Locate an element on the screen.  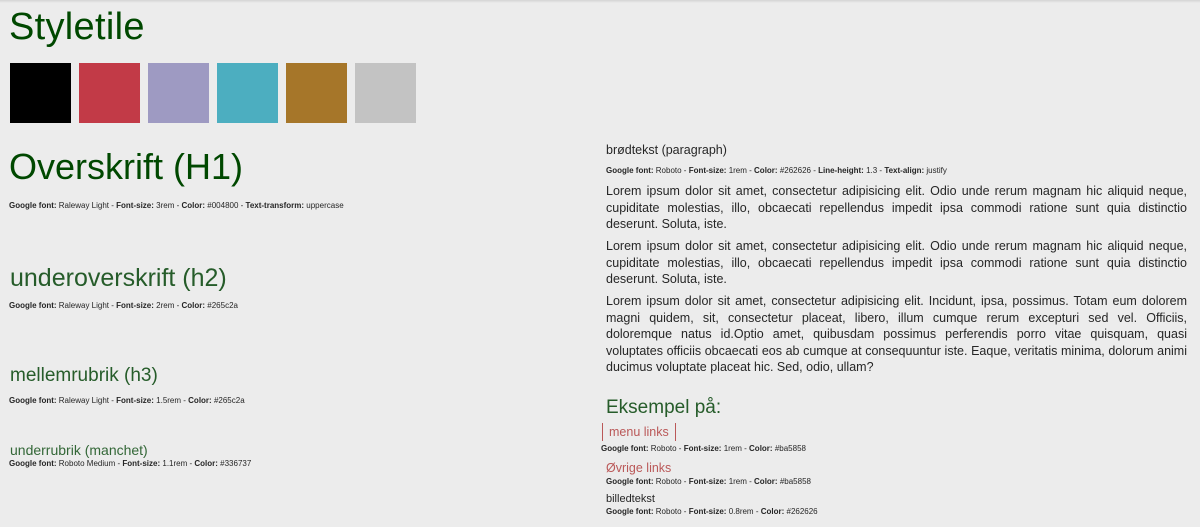
spec-value: Roboto Medium is located at coordinates (86, 463).